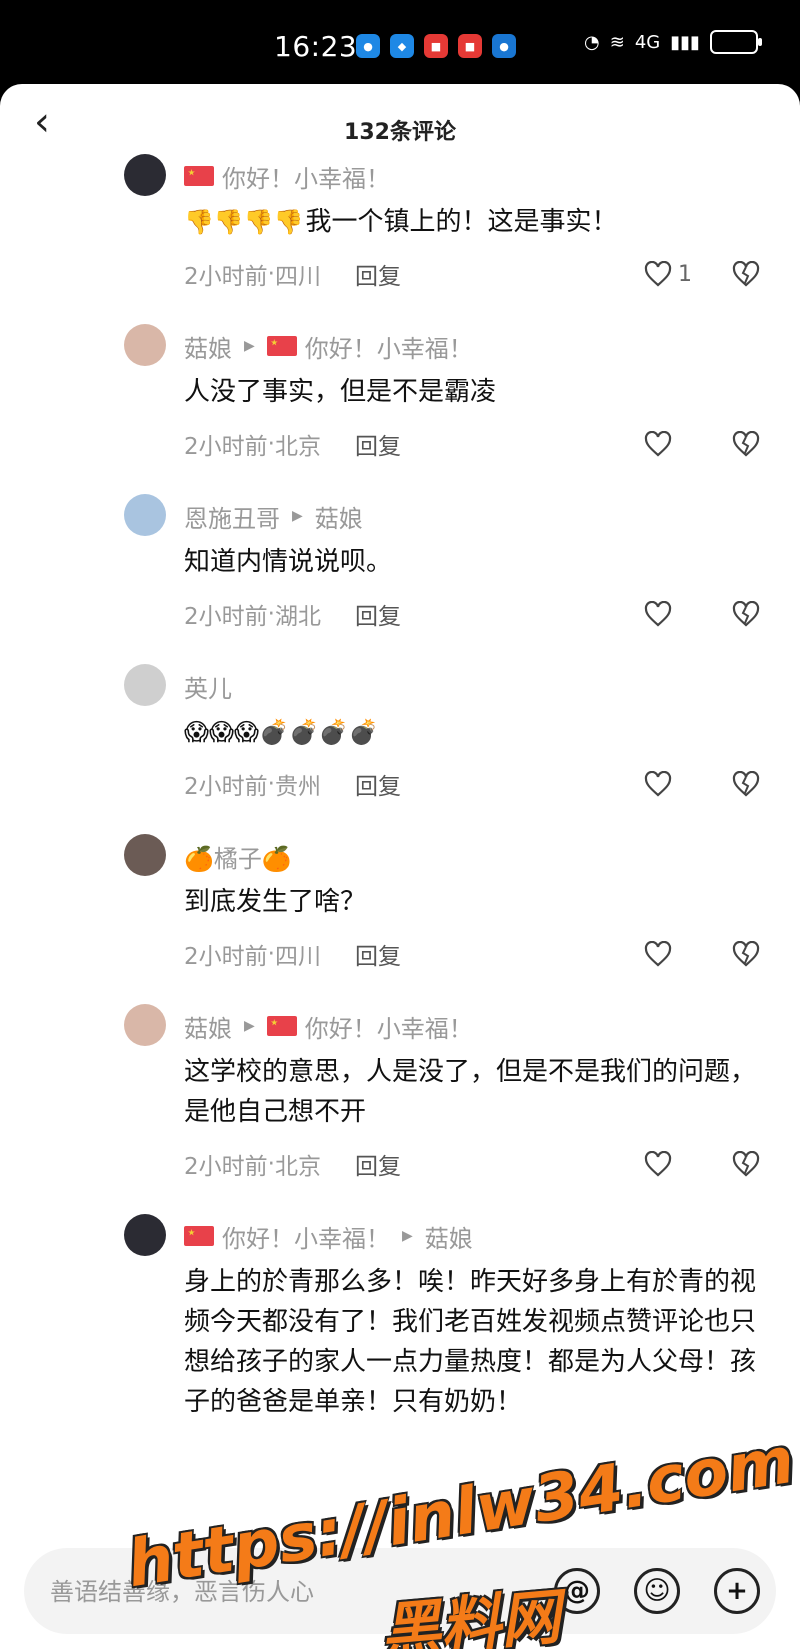  I want to click on comment-input: 善语结善缘，恶言伤人心, so click(182, 1589).